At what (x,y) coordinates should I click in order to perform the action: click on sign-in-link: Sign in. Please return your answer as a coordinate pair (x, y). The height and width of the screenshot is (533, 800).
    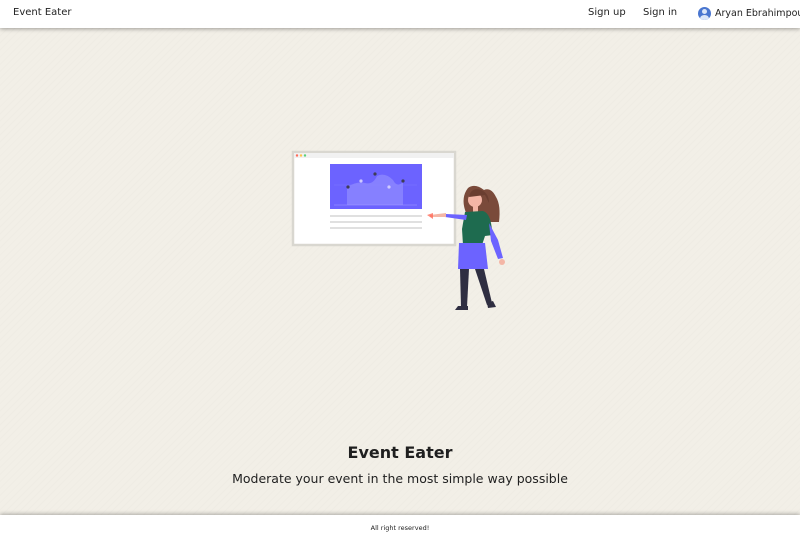
    Looking at the image, I should click on (660, 12).